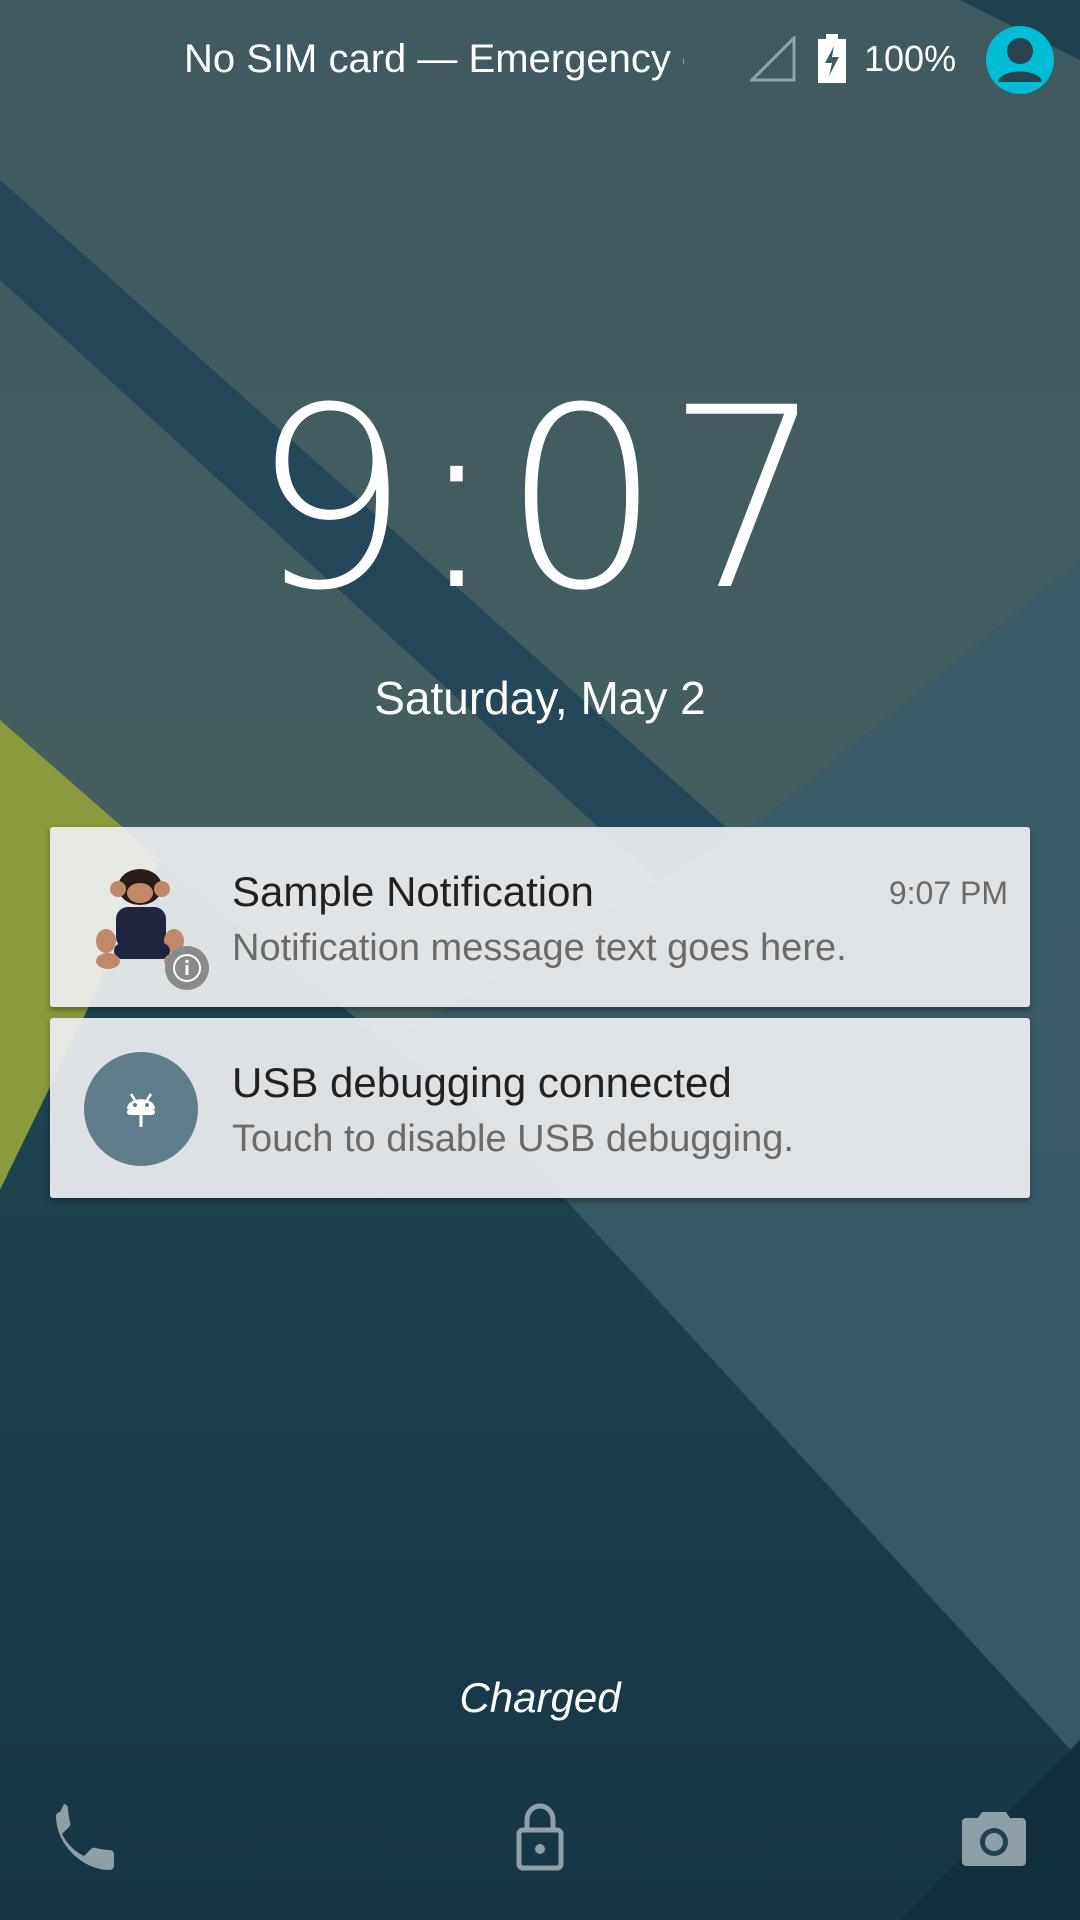 The width and height of the screenshot is (1080, 1920). I want to click on user-avatar-icon, so click(1020, 60).